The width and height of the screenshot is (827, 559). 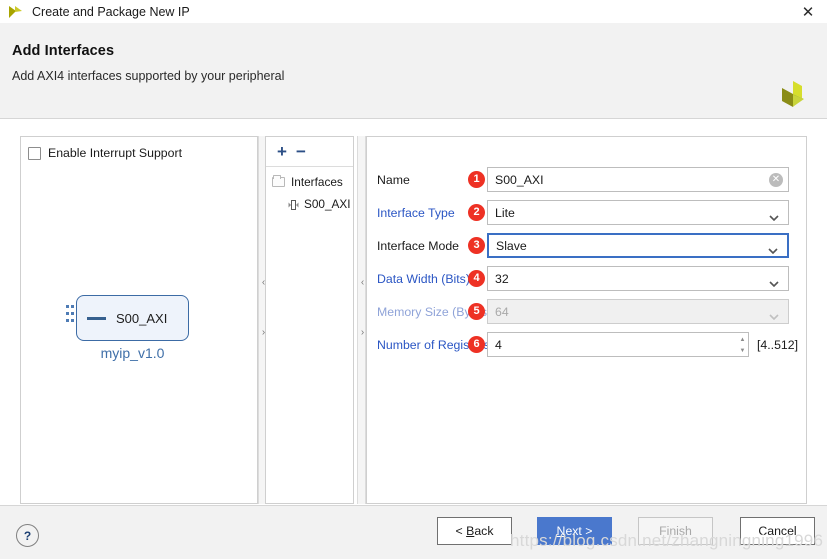 I want to click on enable-interrupt-support-checkbox: Enable Interrupt Support, so click(x=105, y=153).